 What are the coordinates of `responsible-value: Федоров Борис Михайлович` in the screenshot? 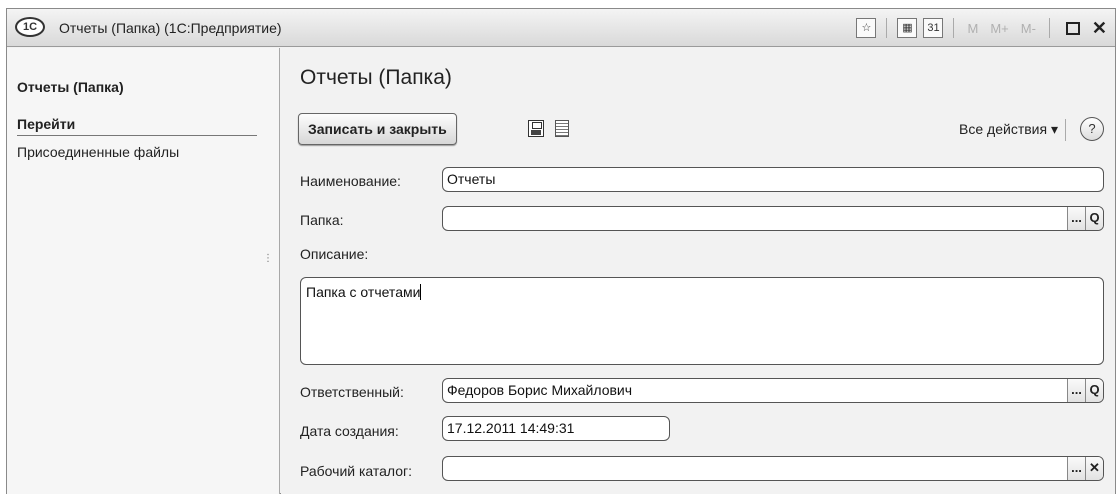 It's located at (540, 390).